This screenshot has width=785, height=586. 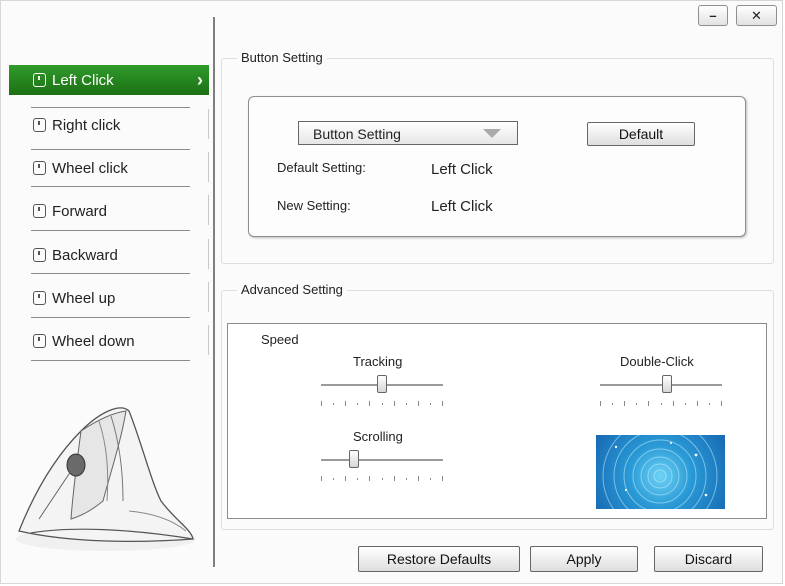 What do you see at coordinates (462, 206) in the screenshot?
I see `new-setting-value: Left Click` at bounding box center [462, 206].